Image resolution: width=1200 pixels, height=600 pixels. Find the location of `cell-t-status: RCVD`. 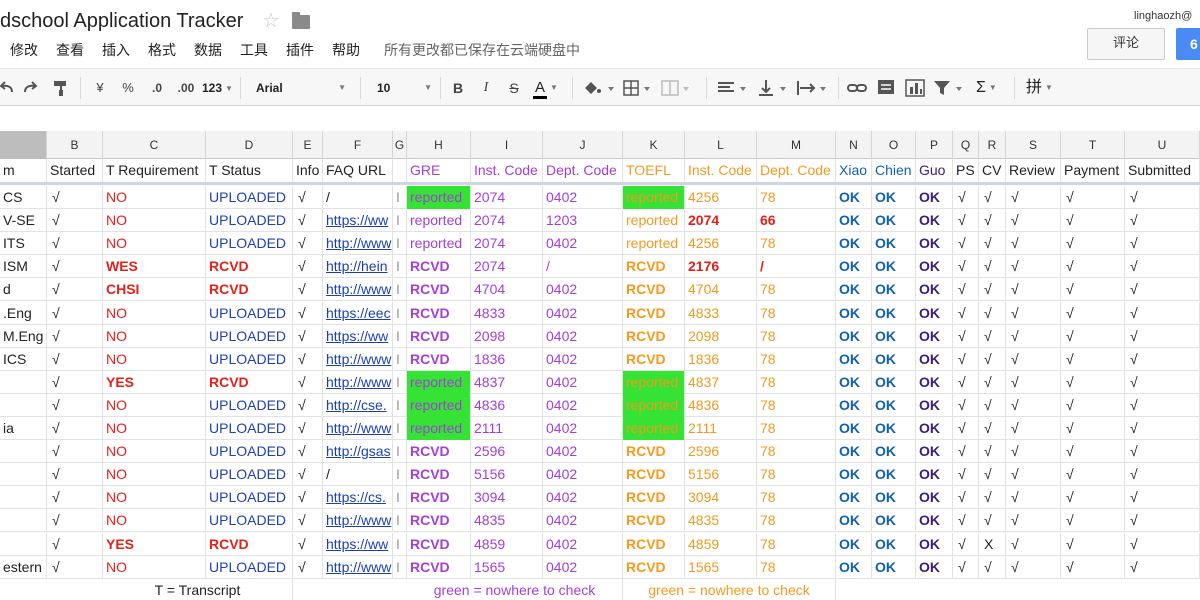

cell-t-status: RCVD is located at coordinates (249, 267).